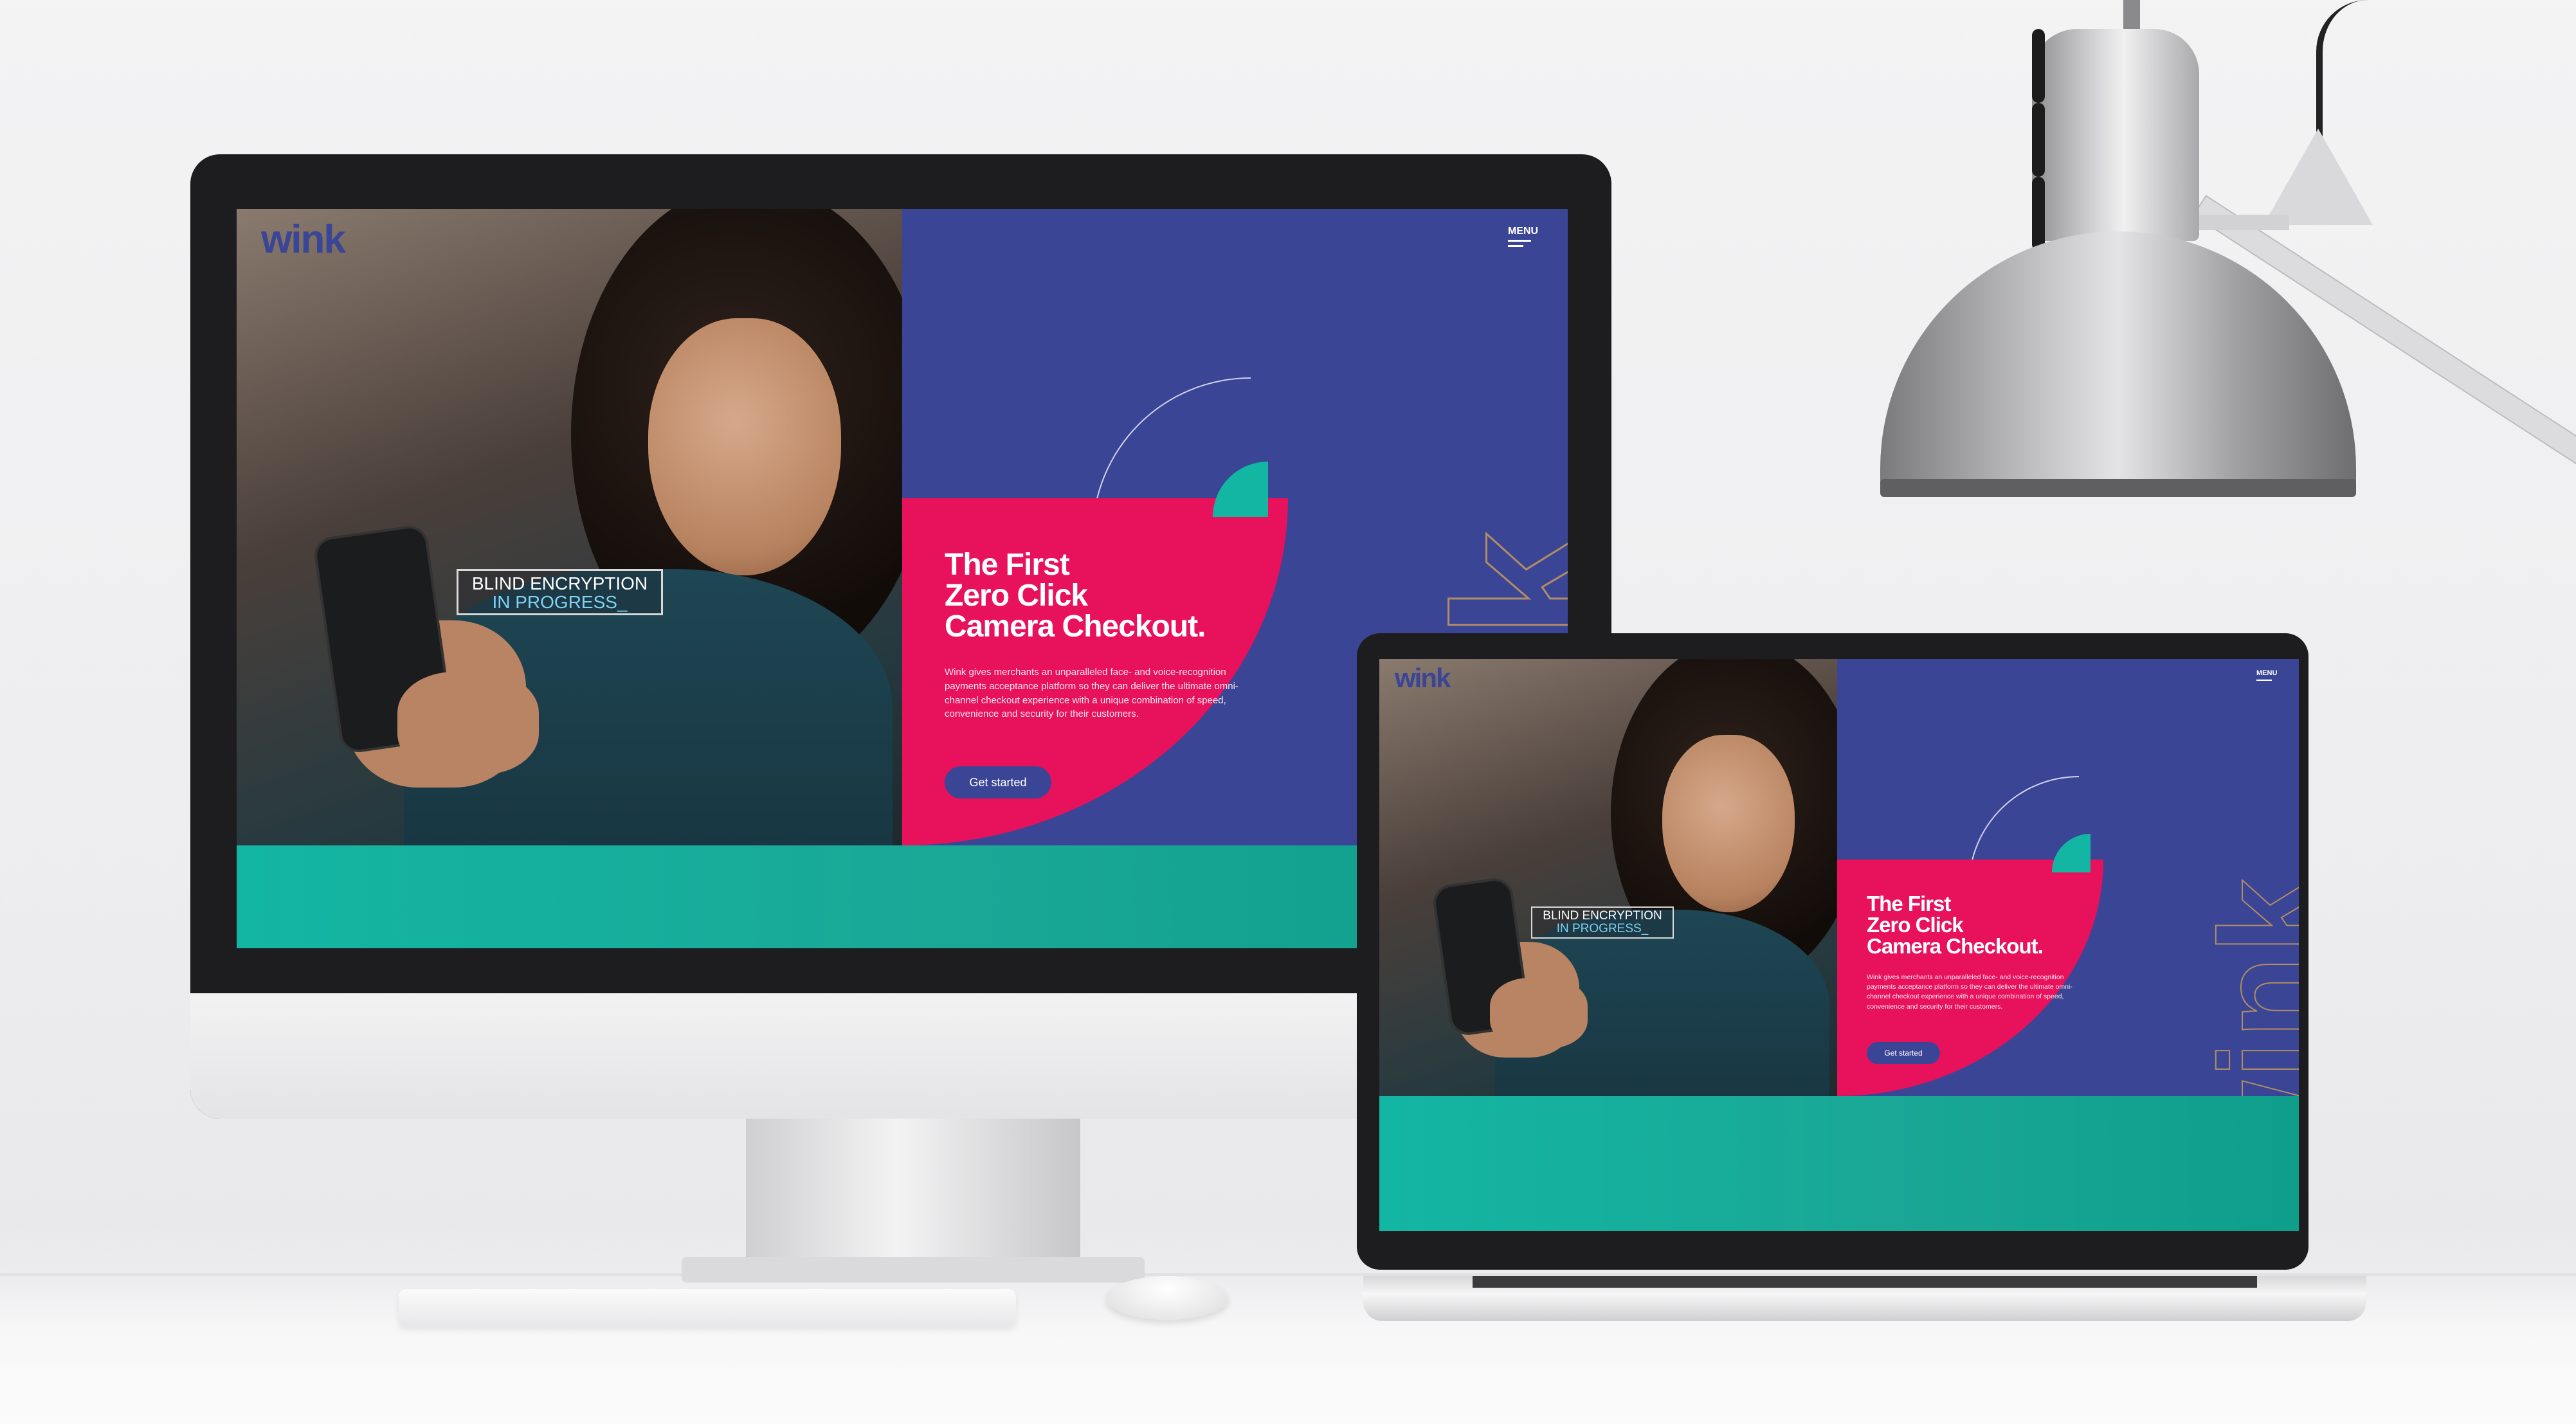 The width and height of the screenshot is (2576, 1424). I want to click on keyboard, so click(707, 1307).